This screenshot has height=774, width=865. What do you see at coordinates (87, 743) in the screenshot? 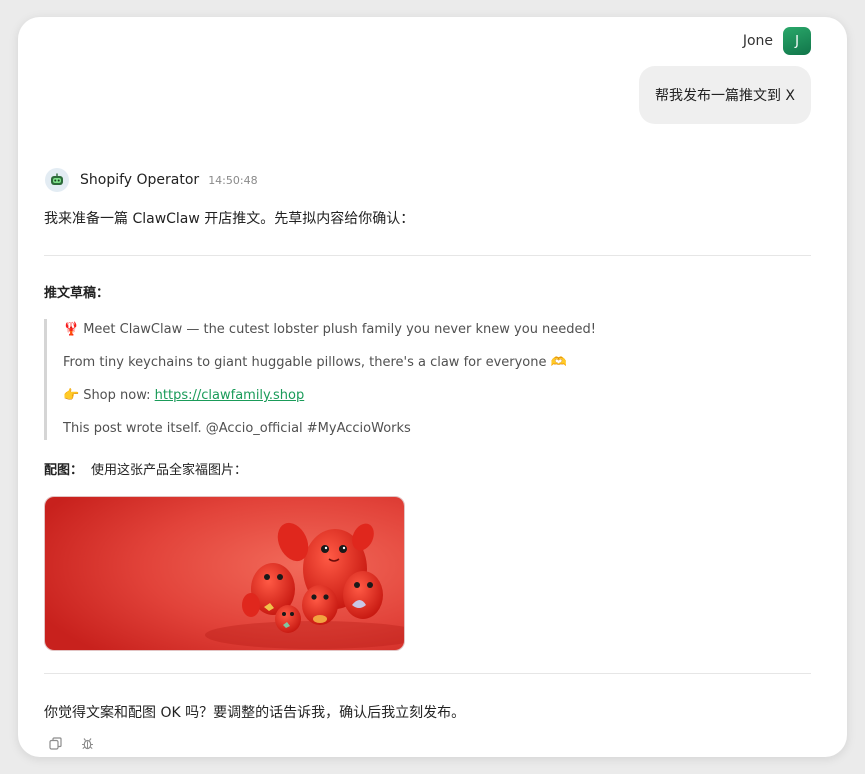
I see `bug-icon` at bounding box center [87, 743].